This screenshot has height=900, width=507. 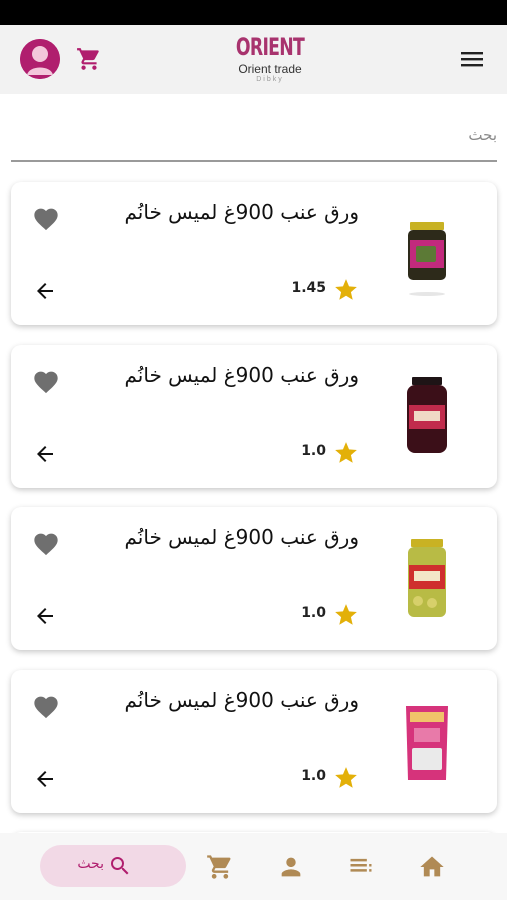 I want to click on user-avatar-icon, so click(x=40, y=59).